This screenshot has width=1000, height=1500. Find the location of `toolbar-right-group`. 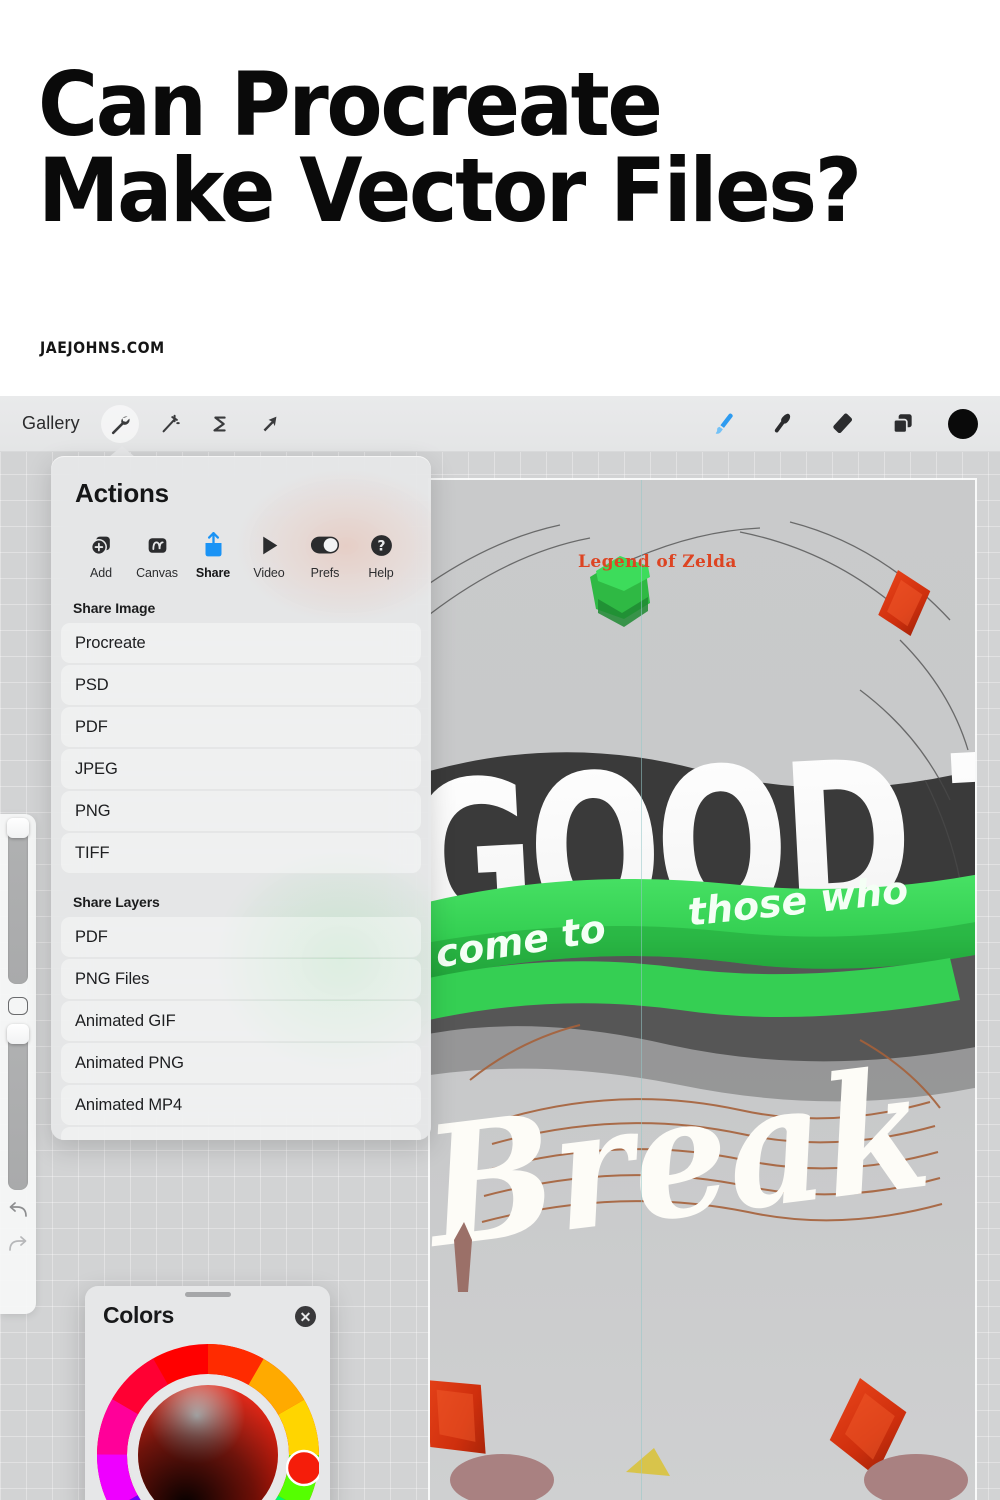

toolbar-right-group is located at coordinates (854, 423).